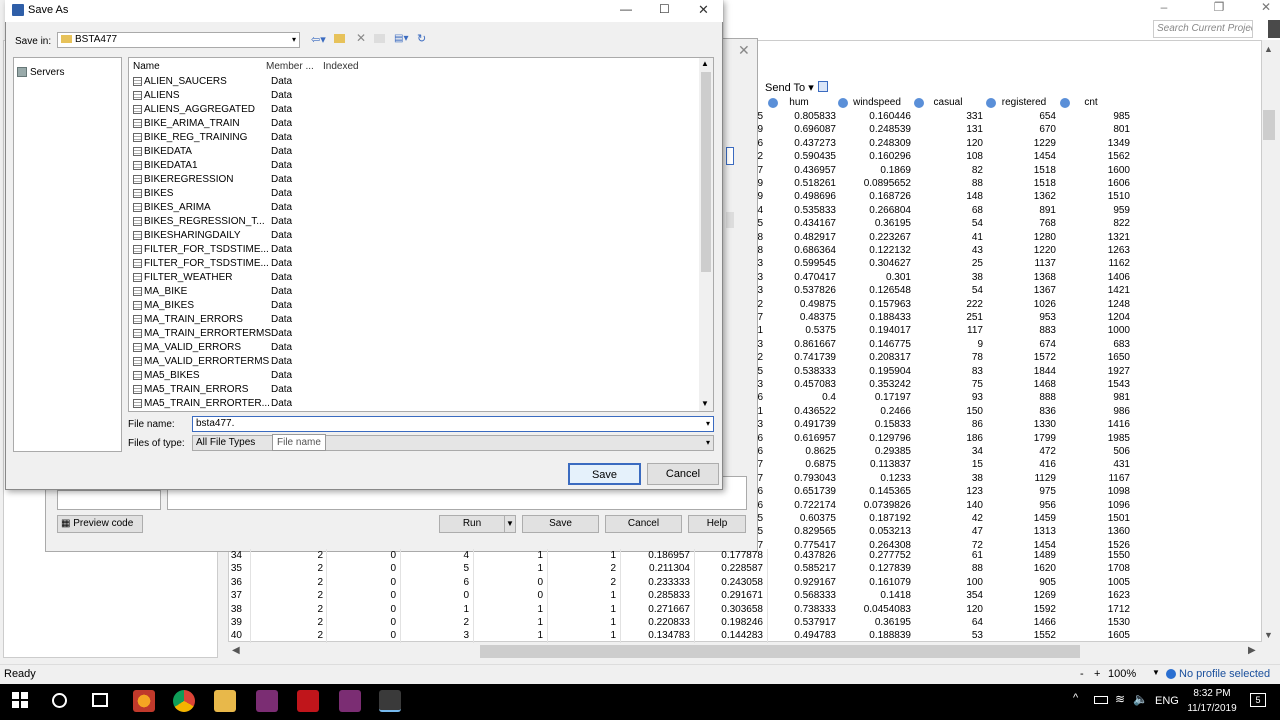 Image resolution: width=1280 pixels, height=720 pixels. I want to click on zoom-level: 100%, so click(1122, 674).